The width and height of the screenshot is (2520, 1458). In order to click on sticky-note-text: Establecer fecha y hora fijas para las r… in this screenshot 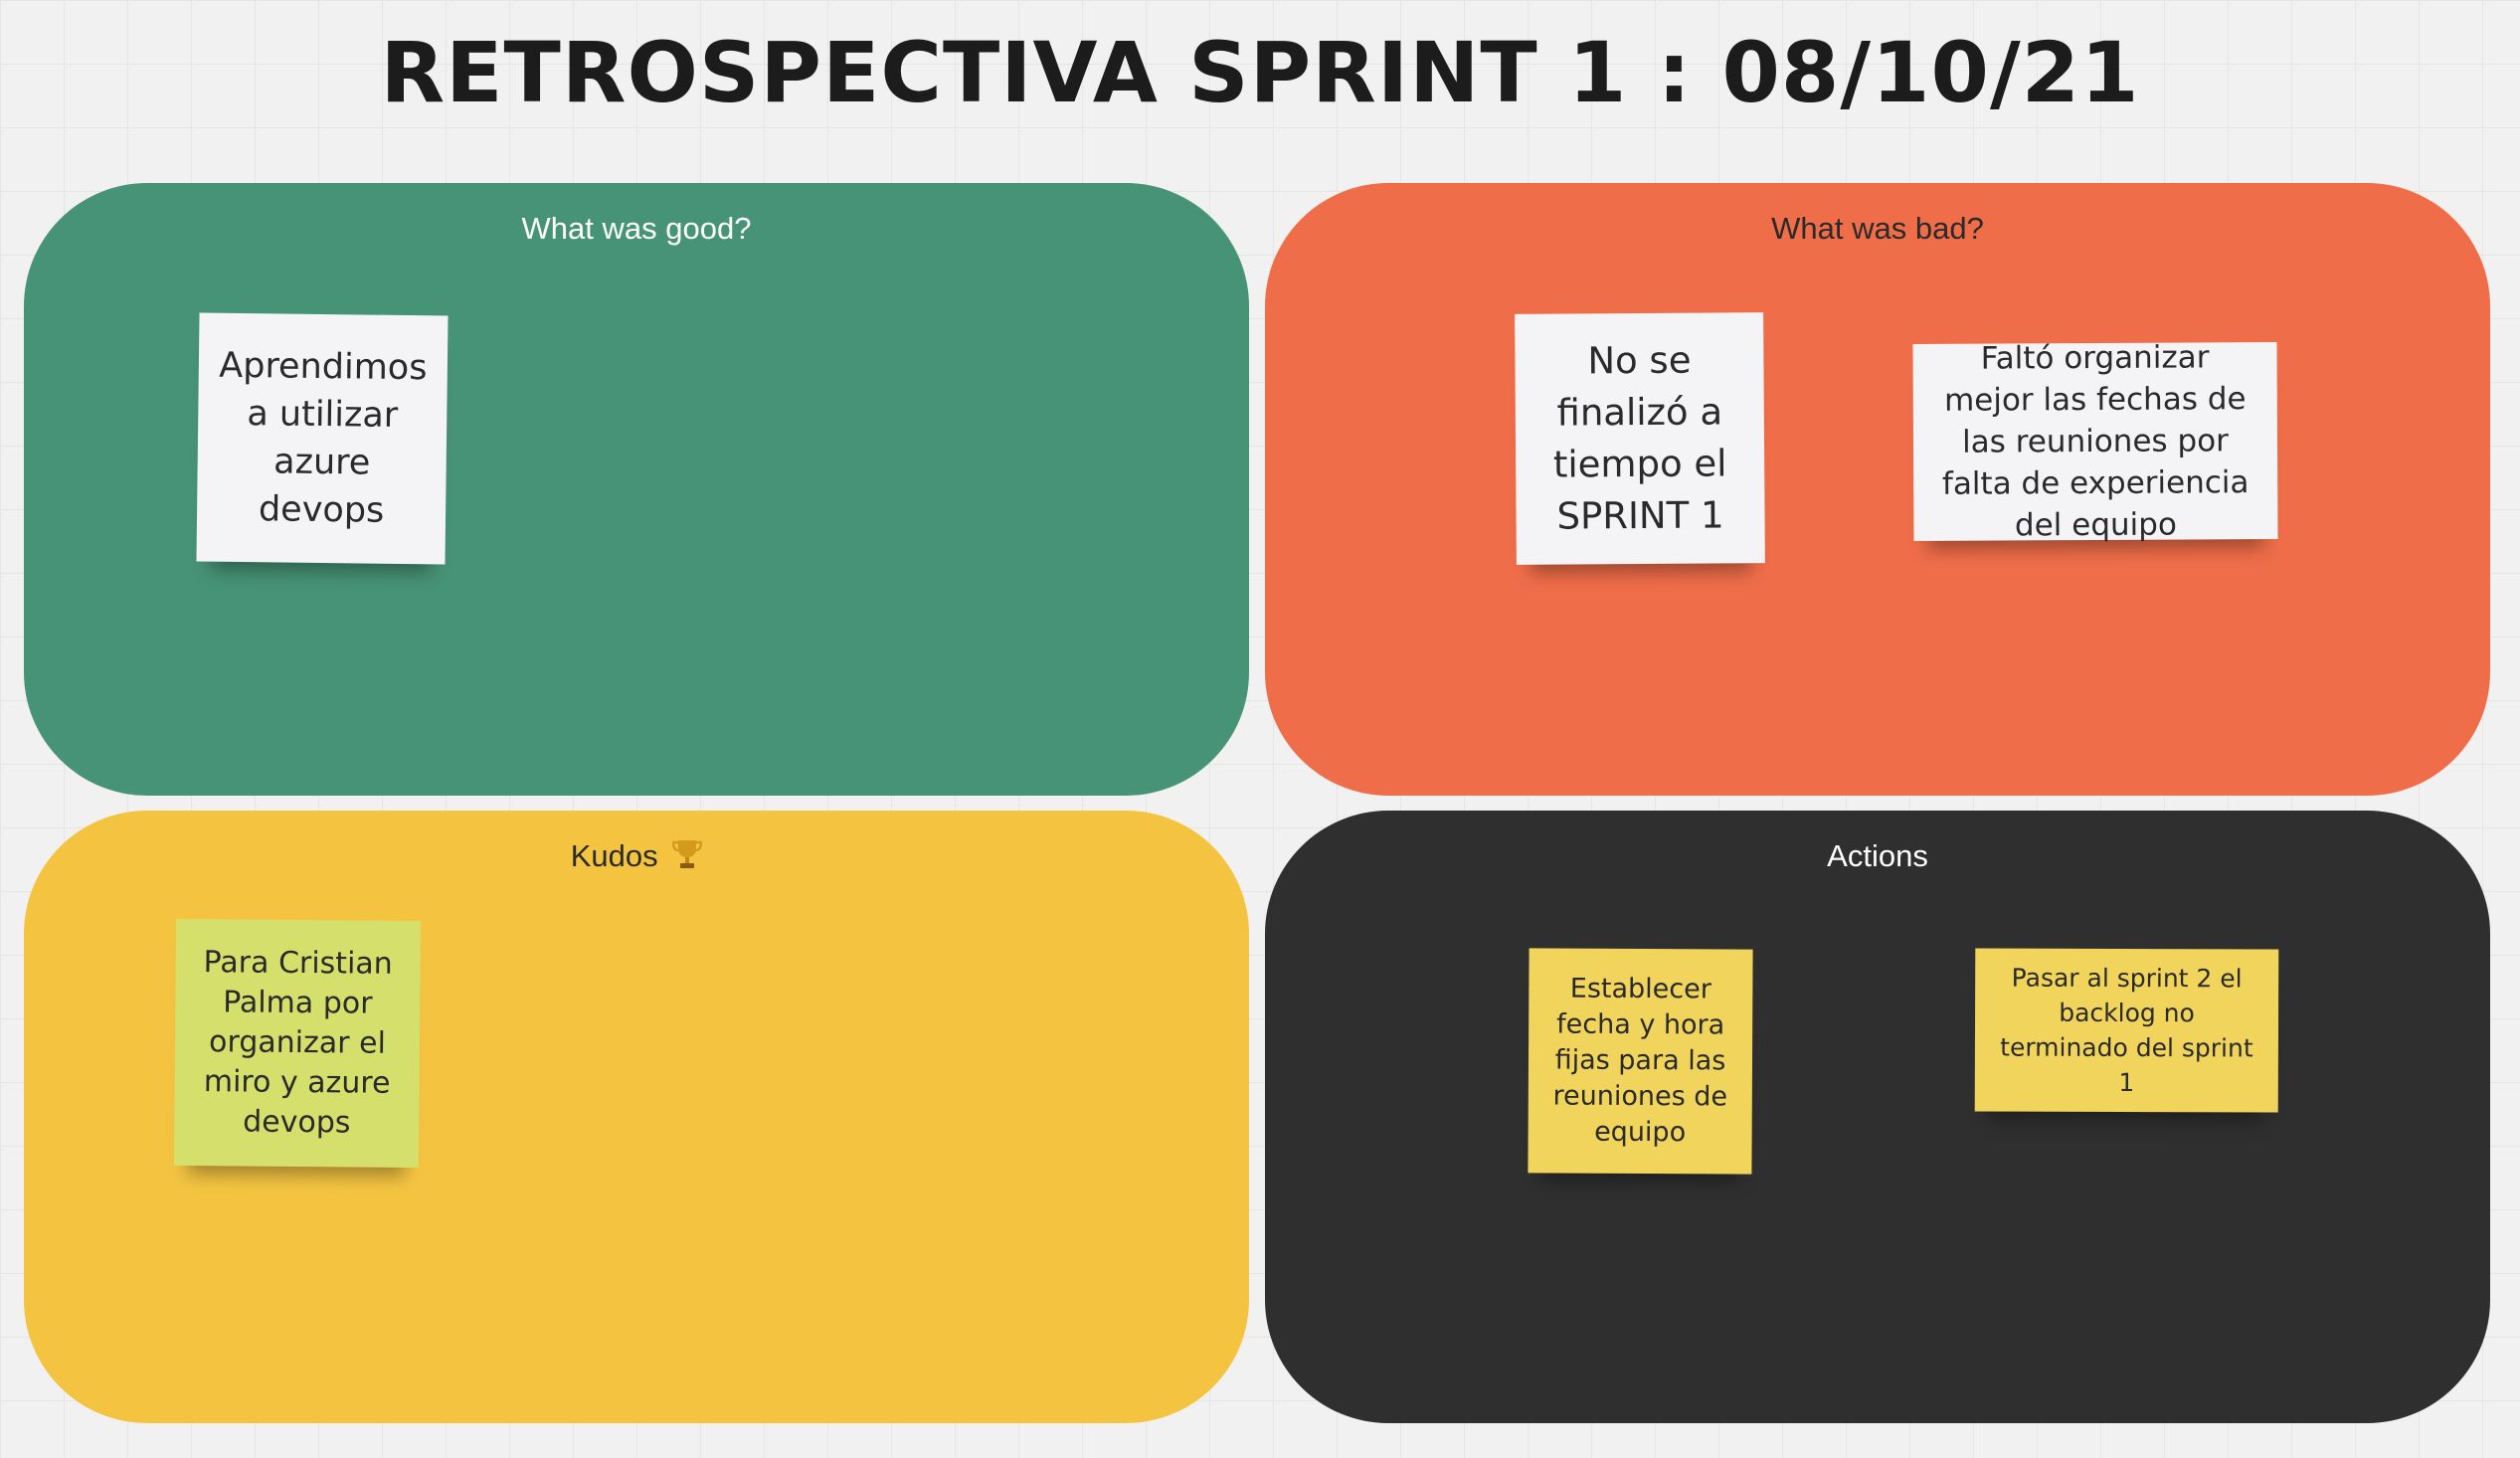, I will do `click(1640, 1061)`.